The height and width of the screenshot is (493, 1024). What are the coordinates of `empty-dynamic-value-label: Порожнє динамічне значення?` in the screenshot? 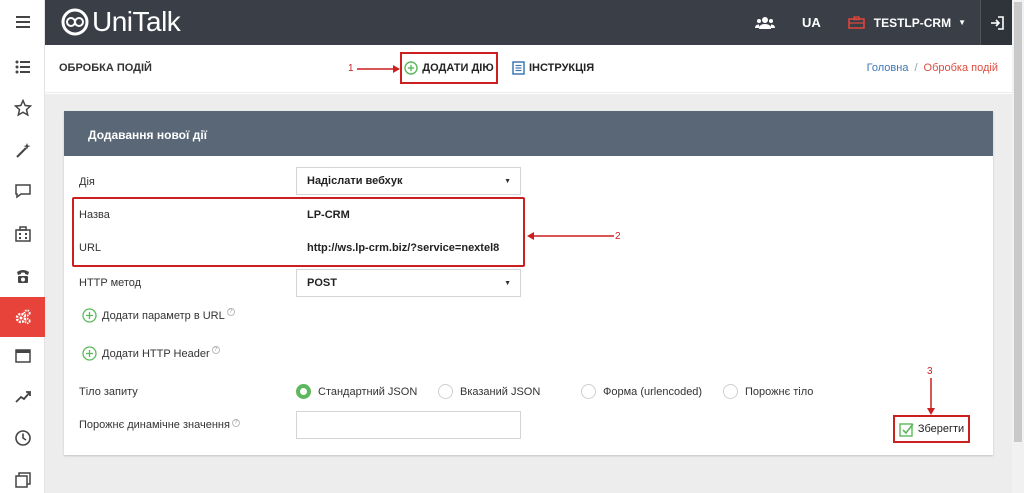 It's located at (159, 425).